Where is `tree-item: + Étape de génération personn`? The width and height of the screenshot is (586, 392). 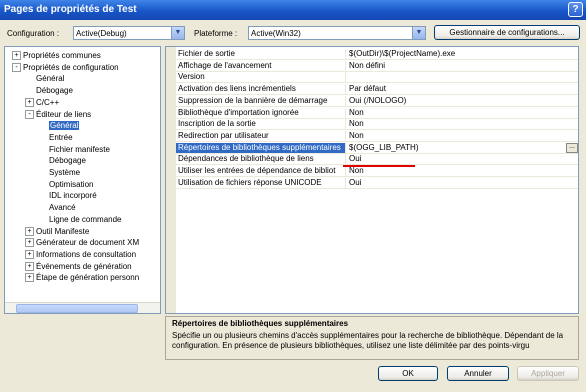
tree-item: + Étape de génération personn is located at coordinates (82, 277).